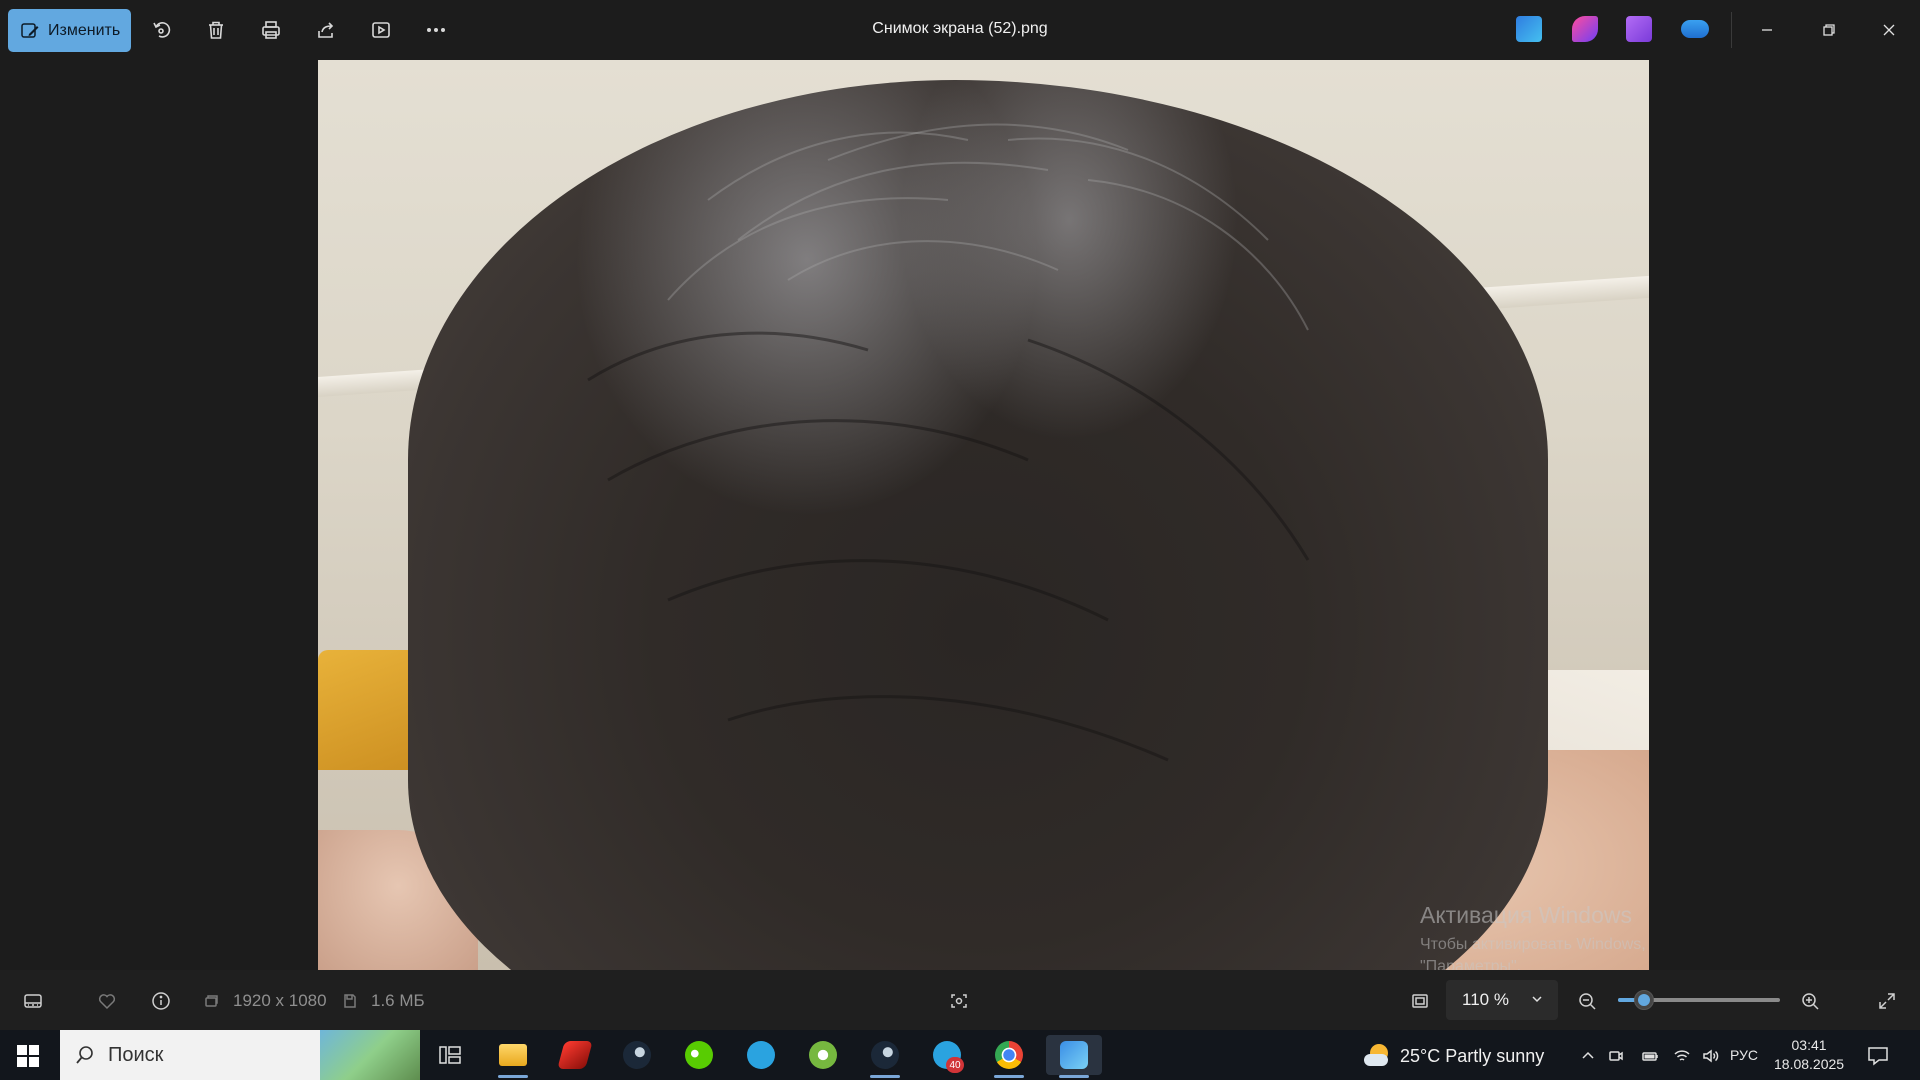  Describe the element at coordinates (1809, 1045) in the screenshot. I see `clock-time: 03:41` at that location.